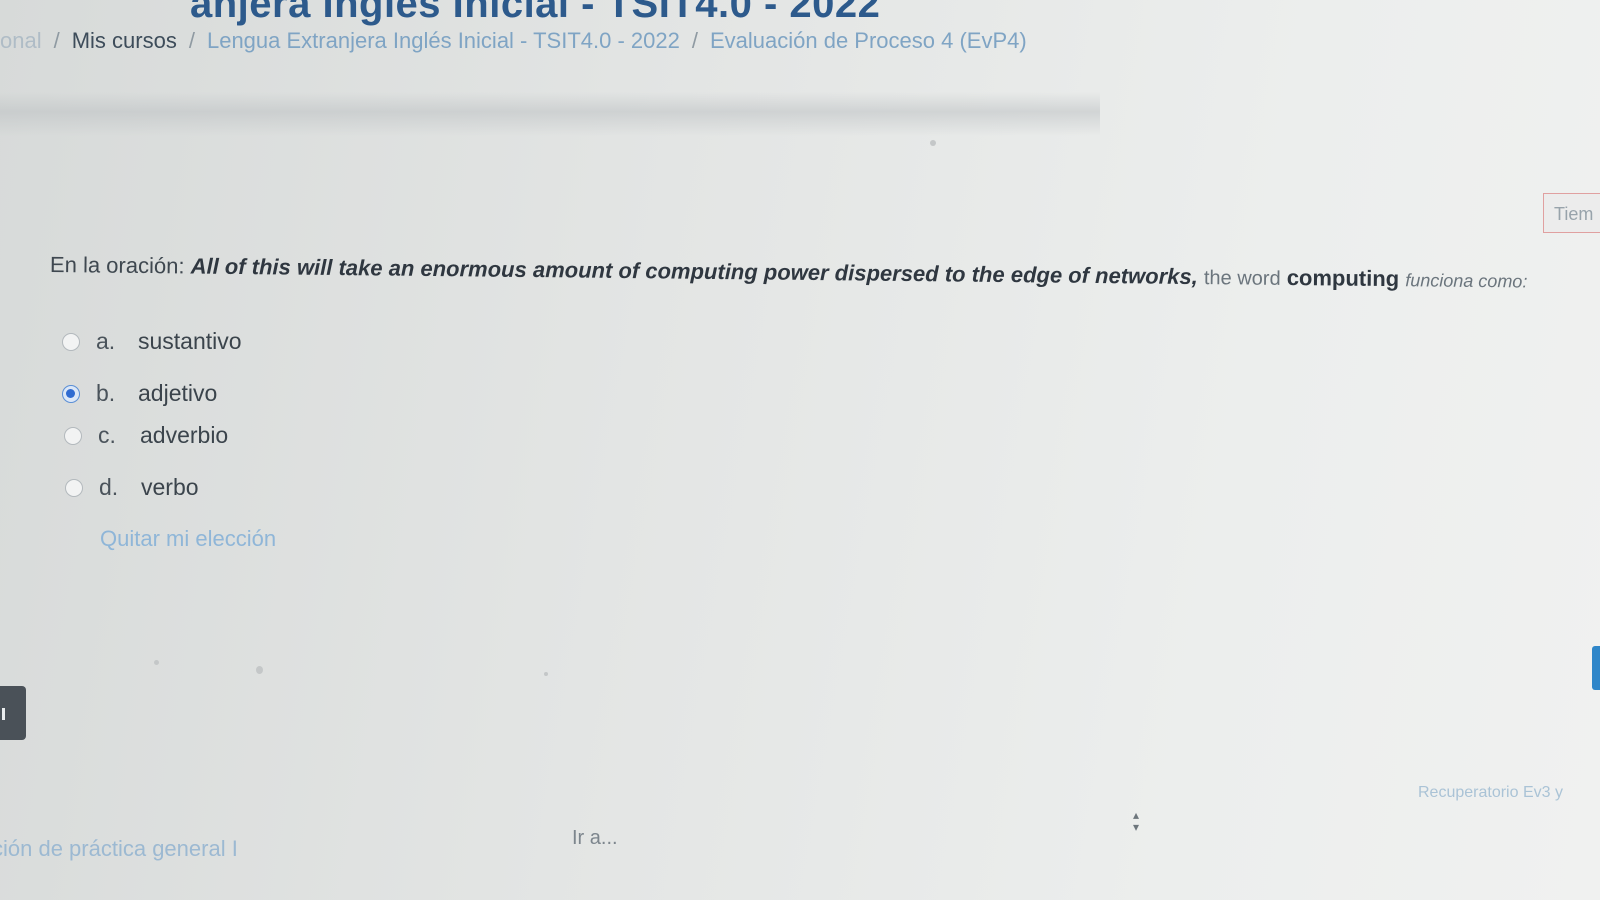 Image resolution: width=1600 pixels, height=900 pixels. What do you see at coordinates (178, 393) in the screenshot?
I see `option-text: adjetivo` at bounding box center [178, 393].